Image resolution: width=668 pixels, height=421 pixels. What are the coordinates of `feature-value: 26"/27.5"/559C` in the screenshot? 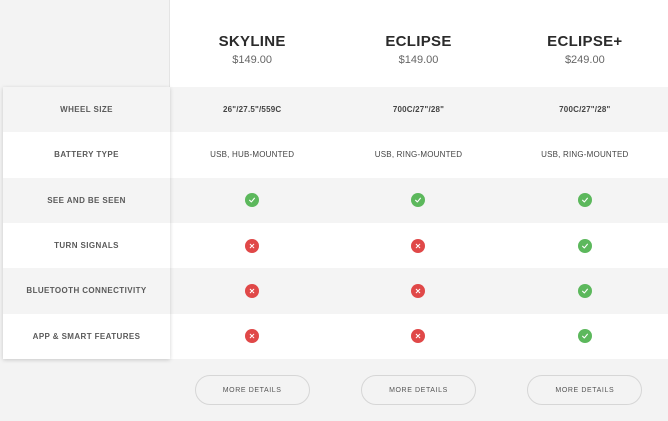 It's located at (252, 110).